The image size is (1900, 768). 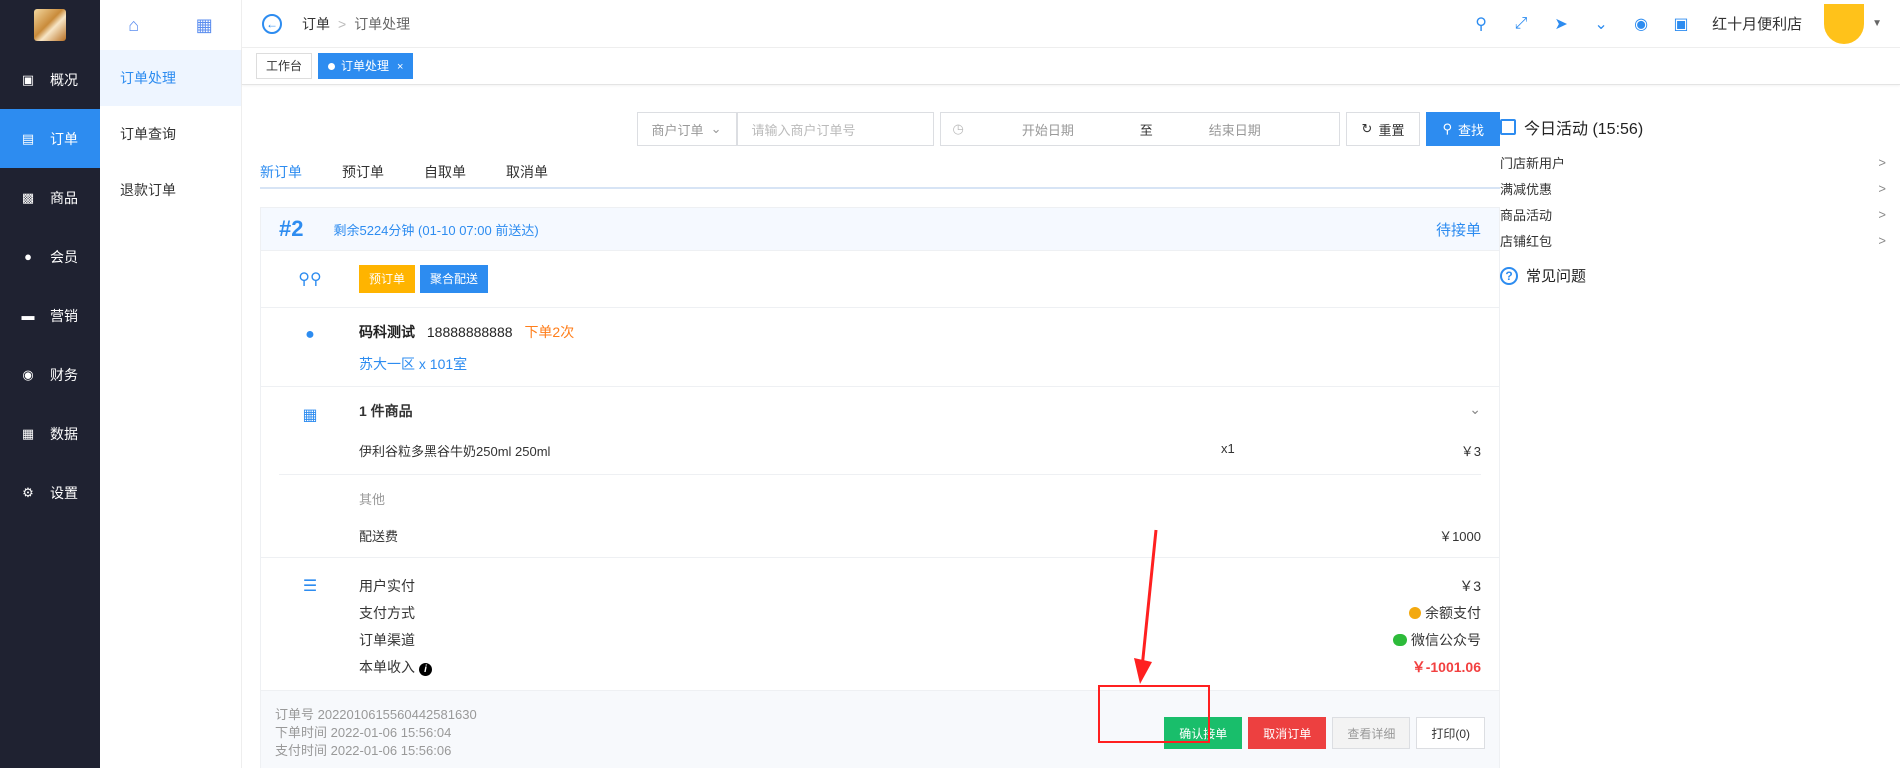 What do you see at coordinates (133, 25) in the screenshot?
I see `home-icon: ⌂` at bounding box center [133, 25].